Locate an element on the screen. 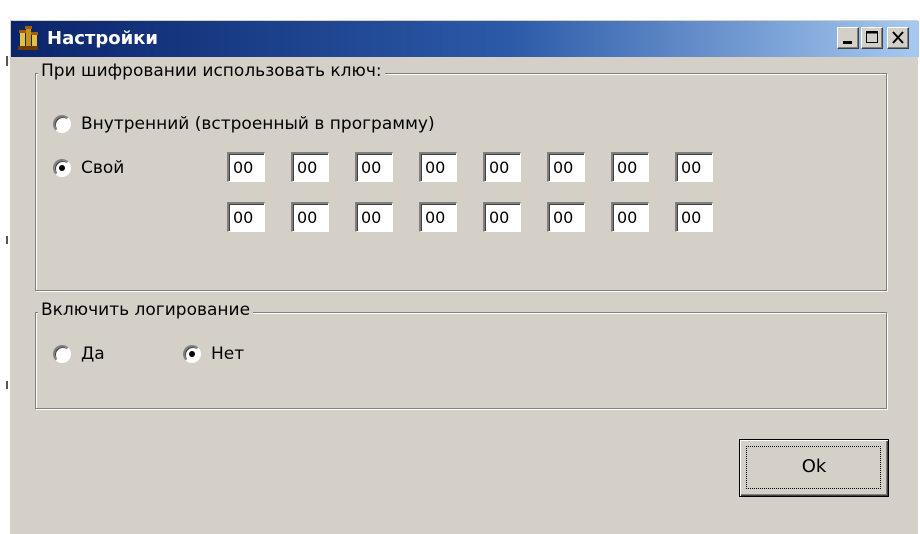 The height and width of the screenshot is (534, 920). ok-button: Ok is located at coordinates (814, 468).